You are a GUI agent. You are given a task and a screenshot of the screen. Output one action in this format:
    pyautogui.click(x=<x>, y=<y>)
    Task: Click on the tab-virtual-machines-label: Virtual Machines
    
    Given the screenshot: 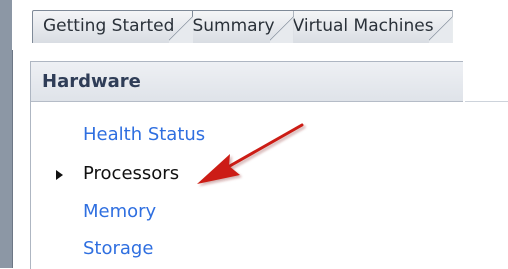 What is the action you would take?
    pyautogui.click(x=363, y=26)
    